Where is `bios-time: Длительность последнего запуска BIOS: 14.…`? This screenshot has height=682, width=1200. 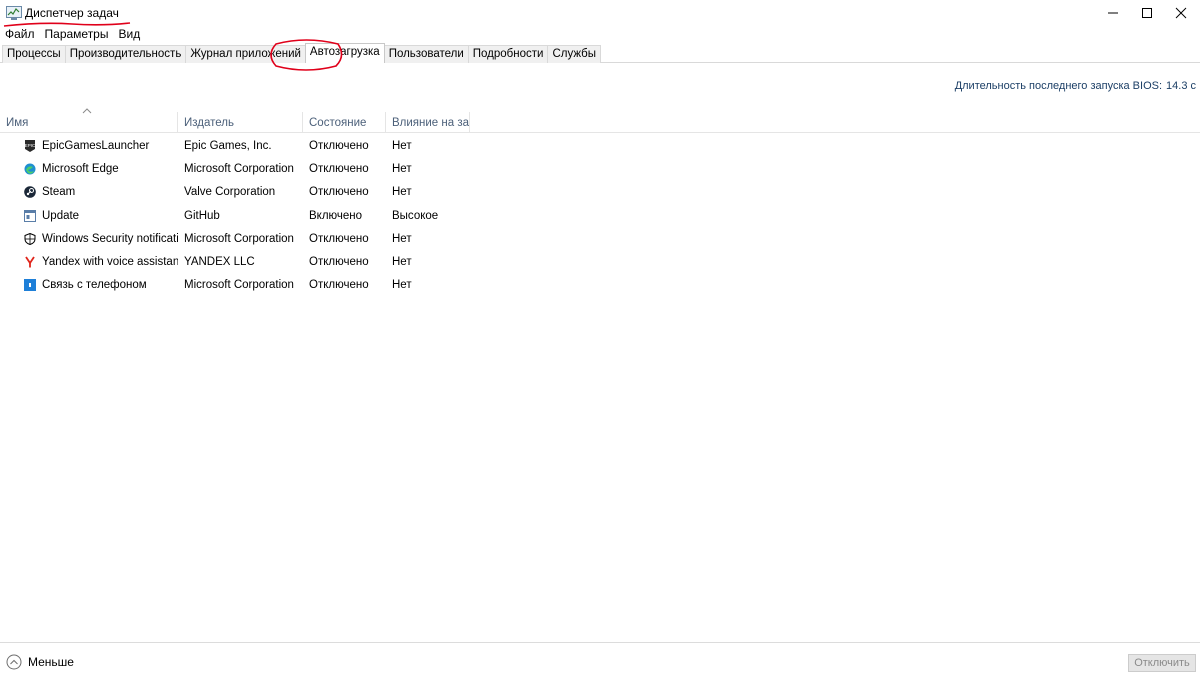
bios-time: Длительность последнего запуска BIOS: 14.… is located at coordinates (1075, 86).